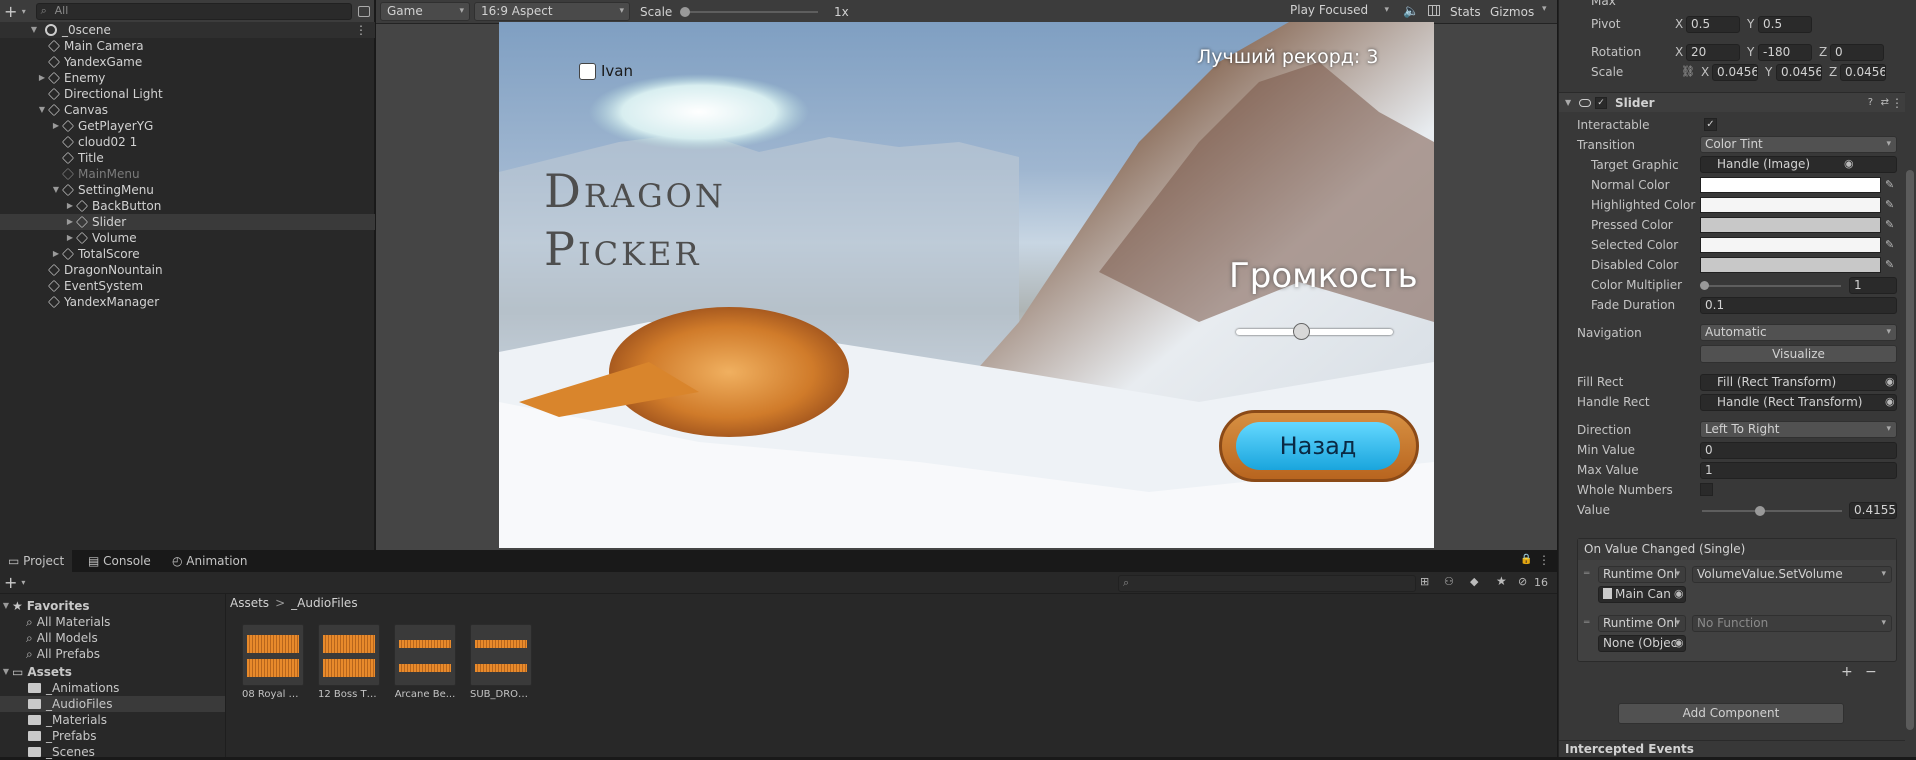 This screenshot has height=760, width=1916. Describe the element at coordinates (1773, 286) in the screenshot. I see `color-multiplier-slider` at that location.